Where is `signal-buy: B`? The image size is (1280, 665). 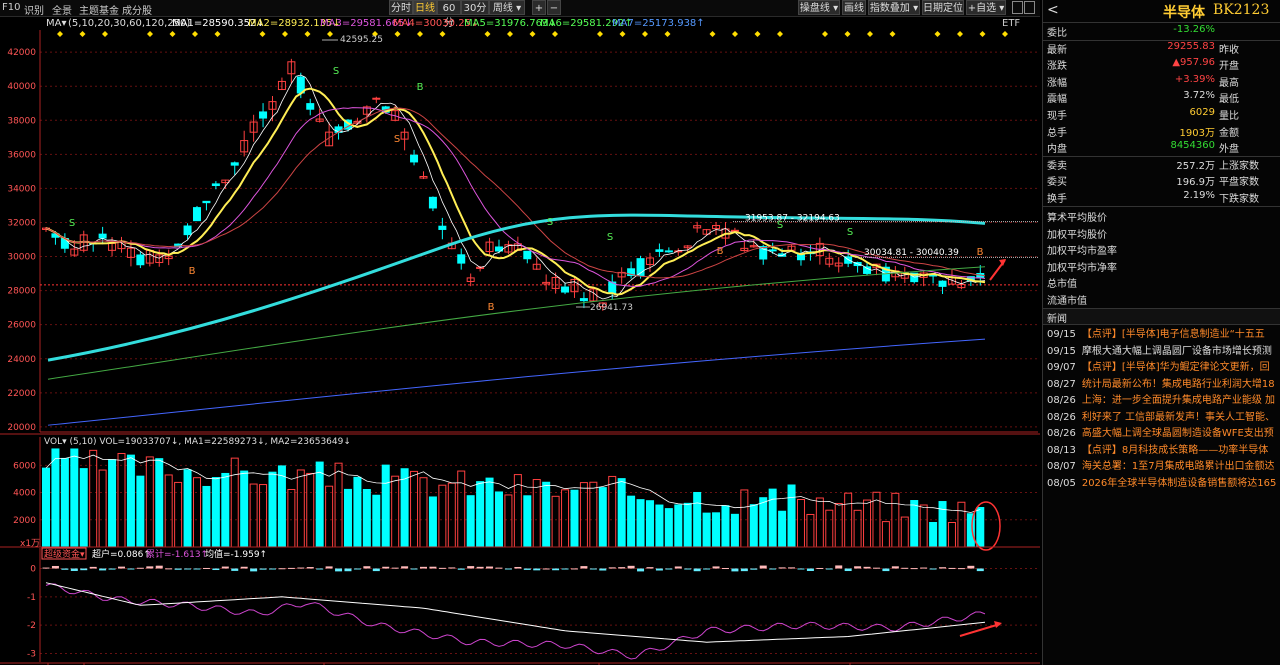 signal-buy: B is located at coordinates (720, 251).